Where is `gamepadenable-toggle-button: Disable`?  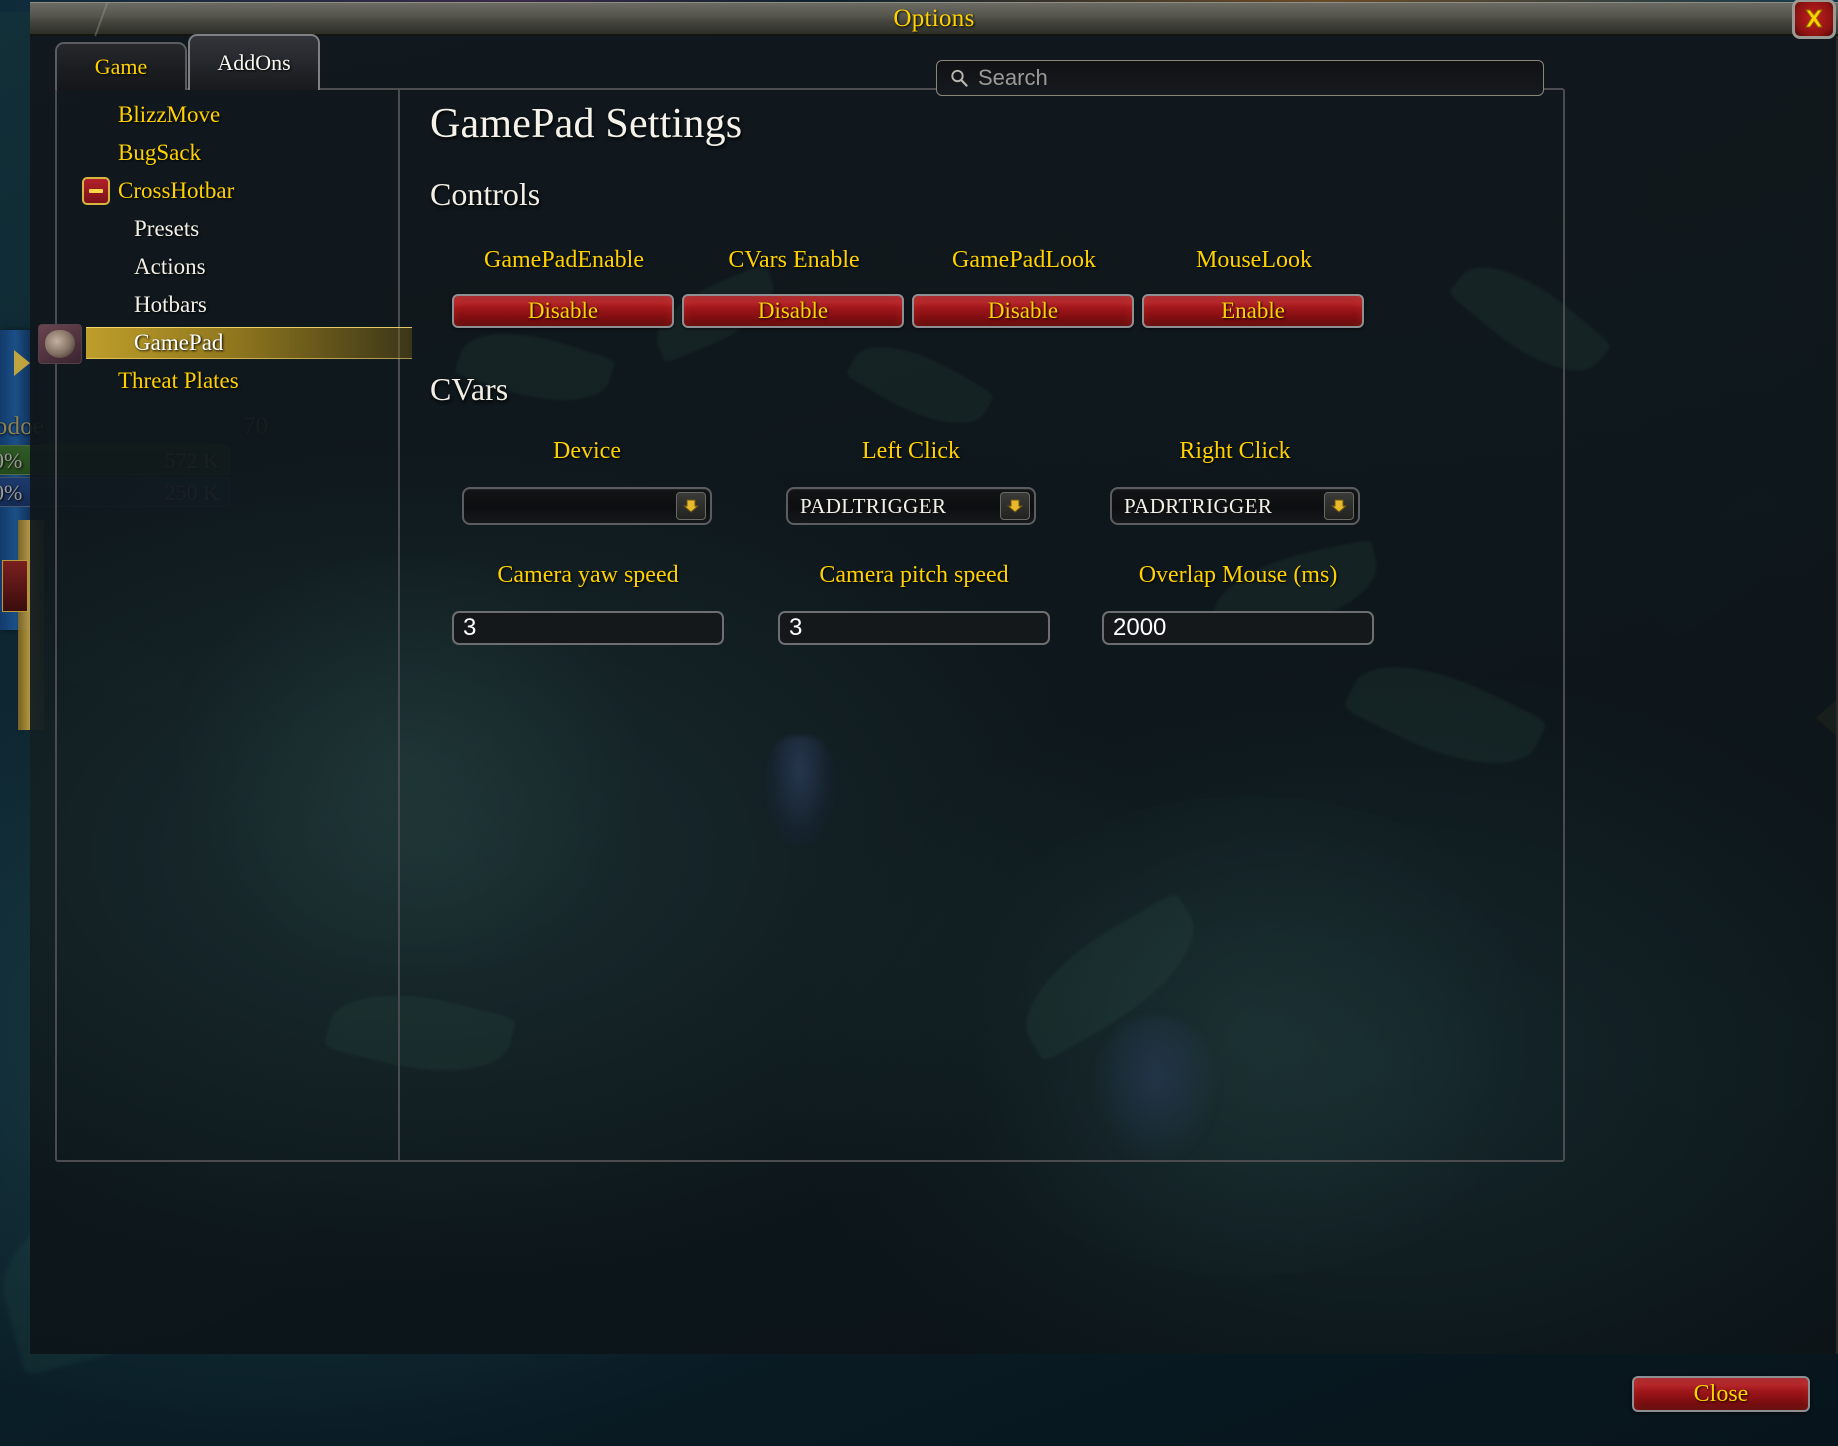 gamepadenable-toggle-button: Disable is located at coordinates (563, 311).